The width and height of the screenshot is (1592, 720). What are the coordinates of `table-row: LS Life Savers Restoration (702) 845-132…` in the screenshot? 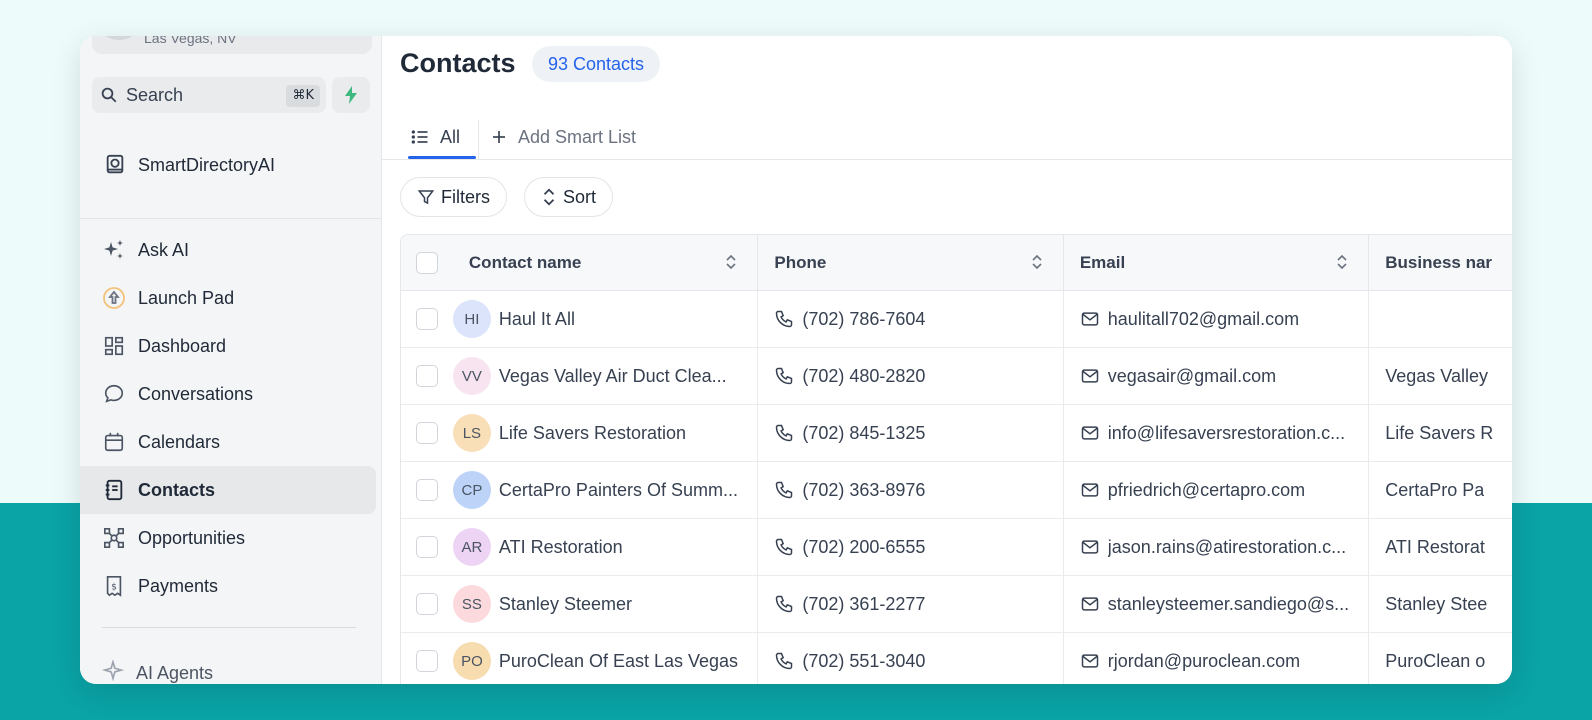 It's located at (956, 433).